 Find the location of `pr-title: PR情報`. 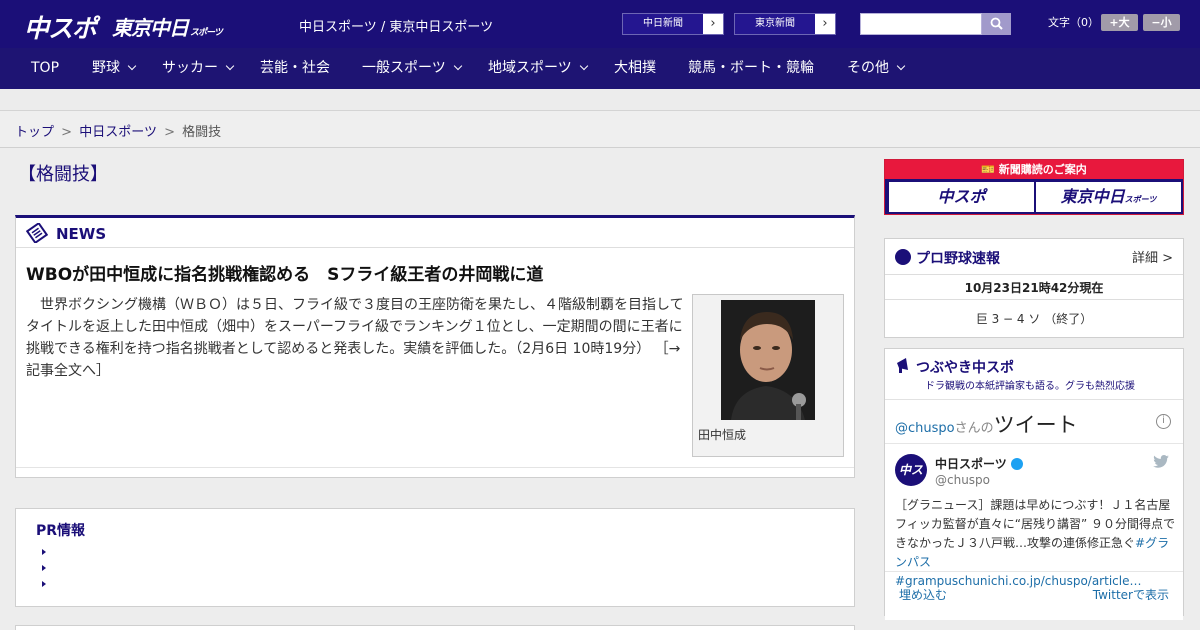

pr-title: PR情報 is located at coordinates (61, 531).